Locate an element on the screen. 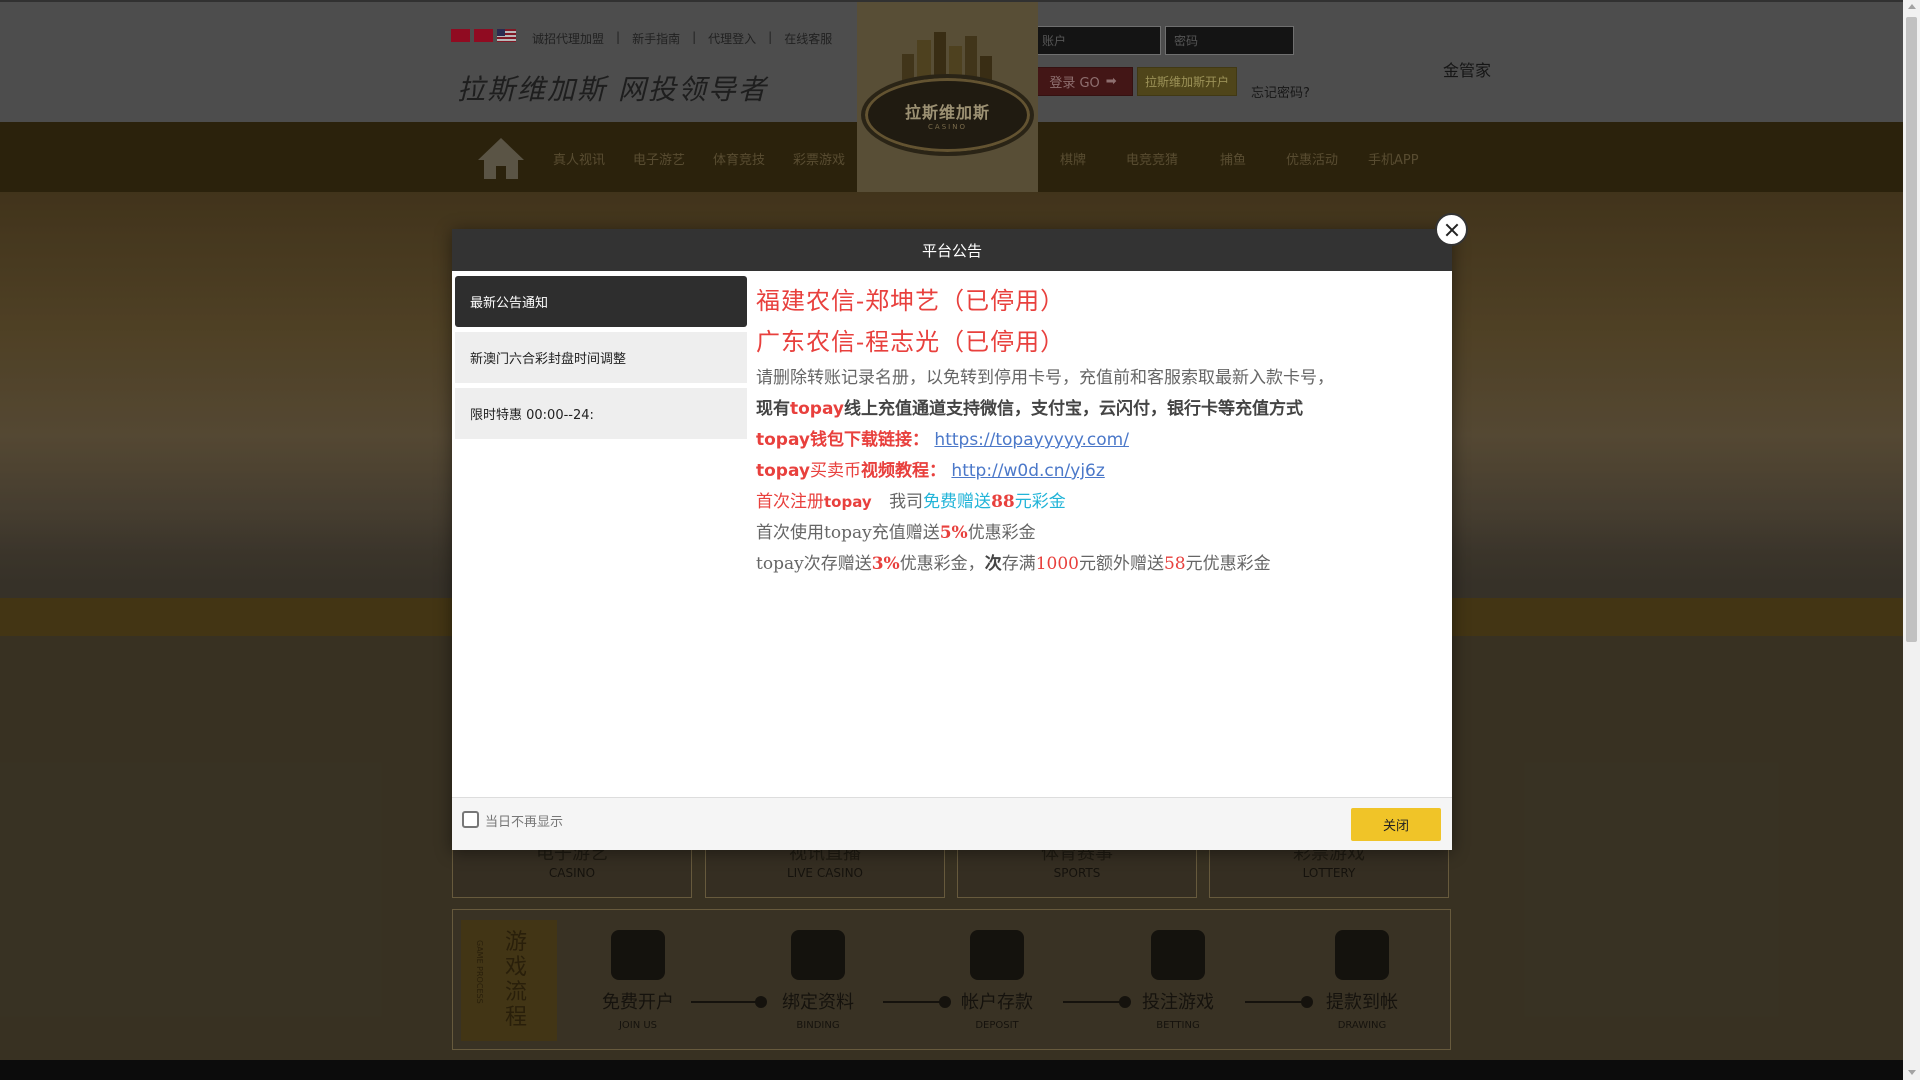  announcement-tab-list: 最新公告通知 新澳门六合彩封盘时间调整 限时特惠 00:00--24: is located at coordinates (601, 360).